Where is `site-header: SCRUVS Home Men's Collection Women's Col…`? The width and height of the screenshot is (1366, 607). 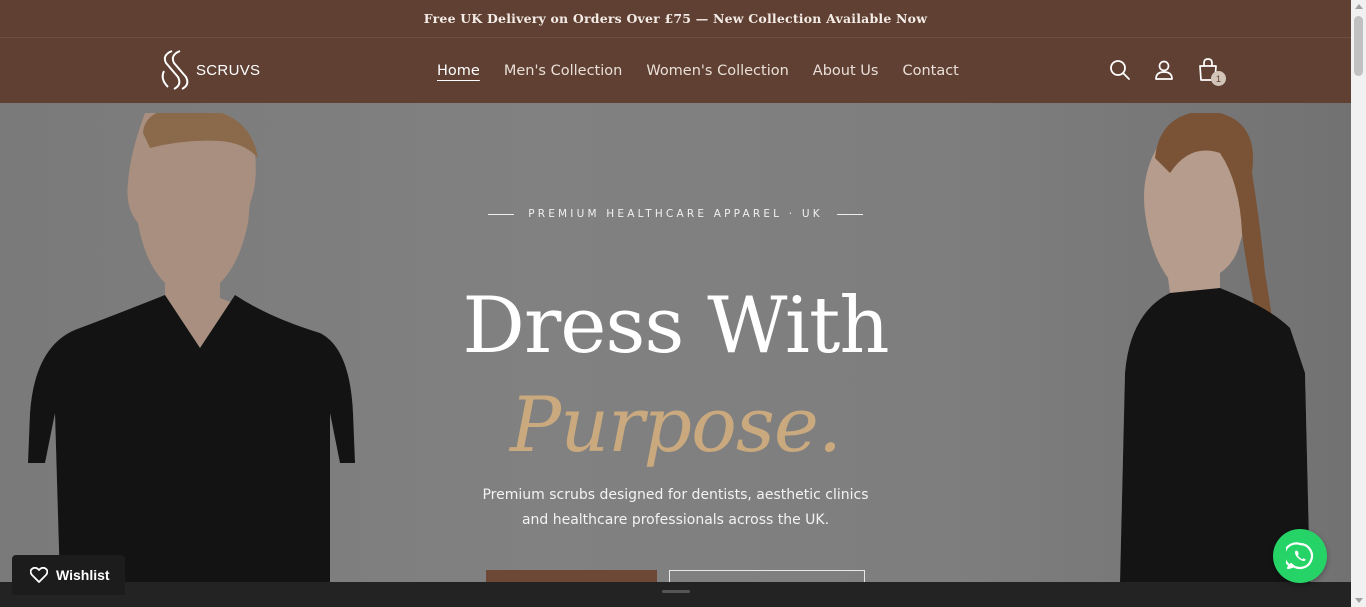
site-header: SCRUVS Home Men's Collection Women's Col… is located at coordinates (675, 70).